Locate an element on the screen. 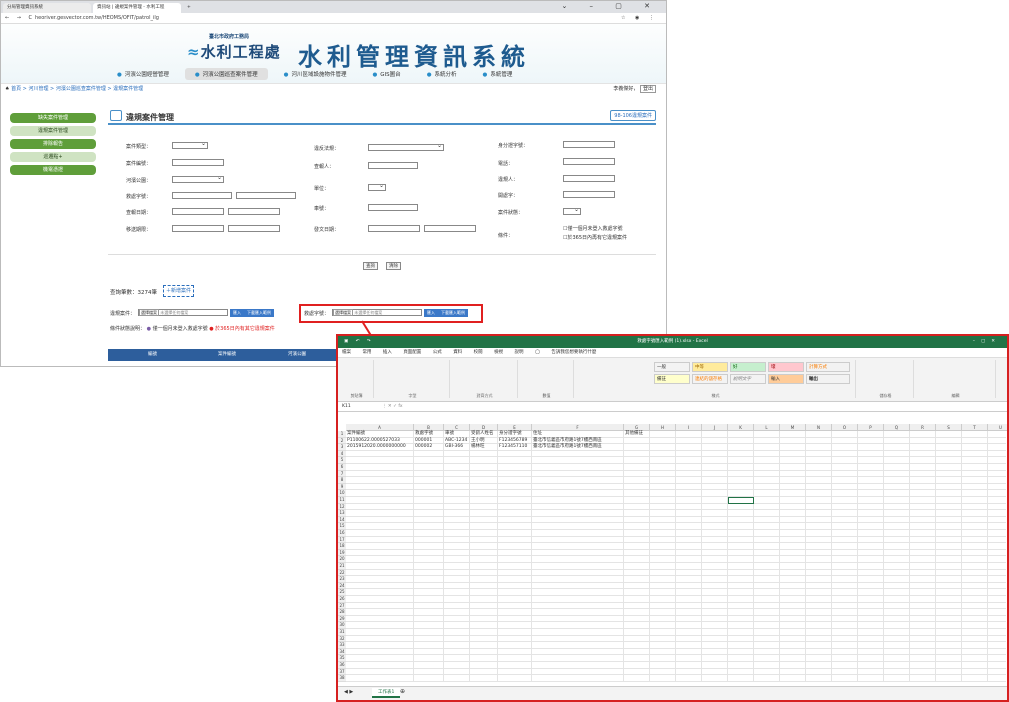  row-header: 3 is located at coordinates (342, 447).